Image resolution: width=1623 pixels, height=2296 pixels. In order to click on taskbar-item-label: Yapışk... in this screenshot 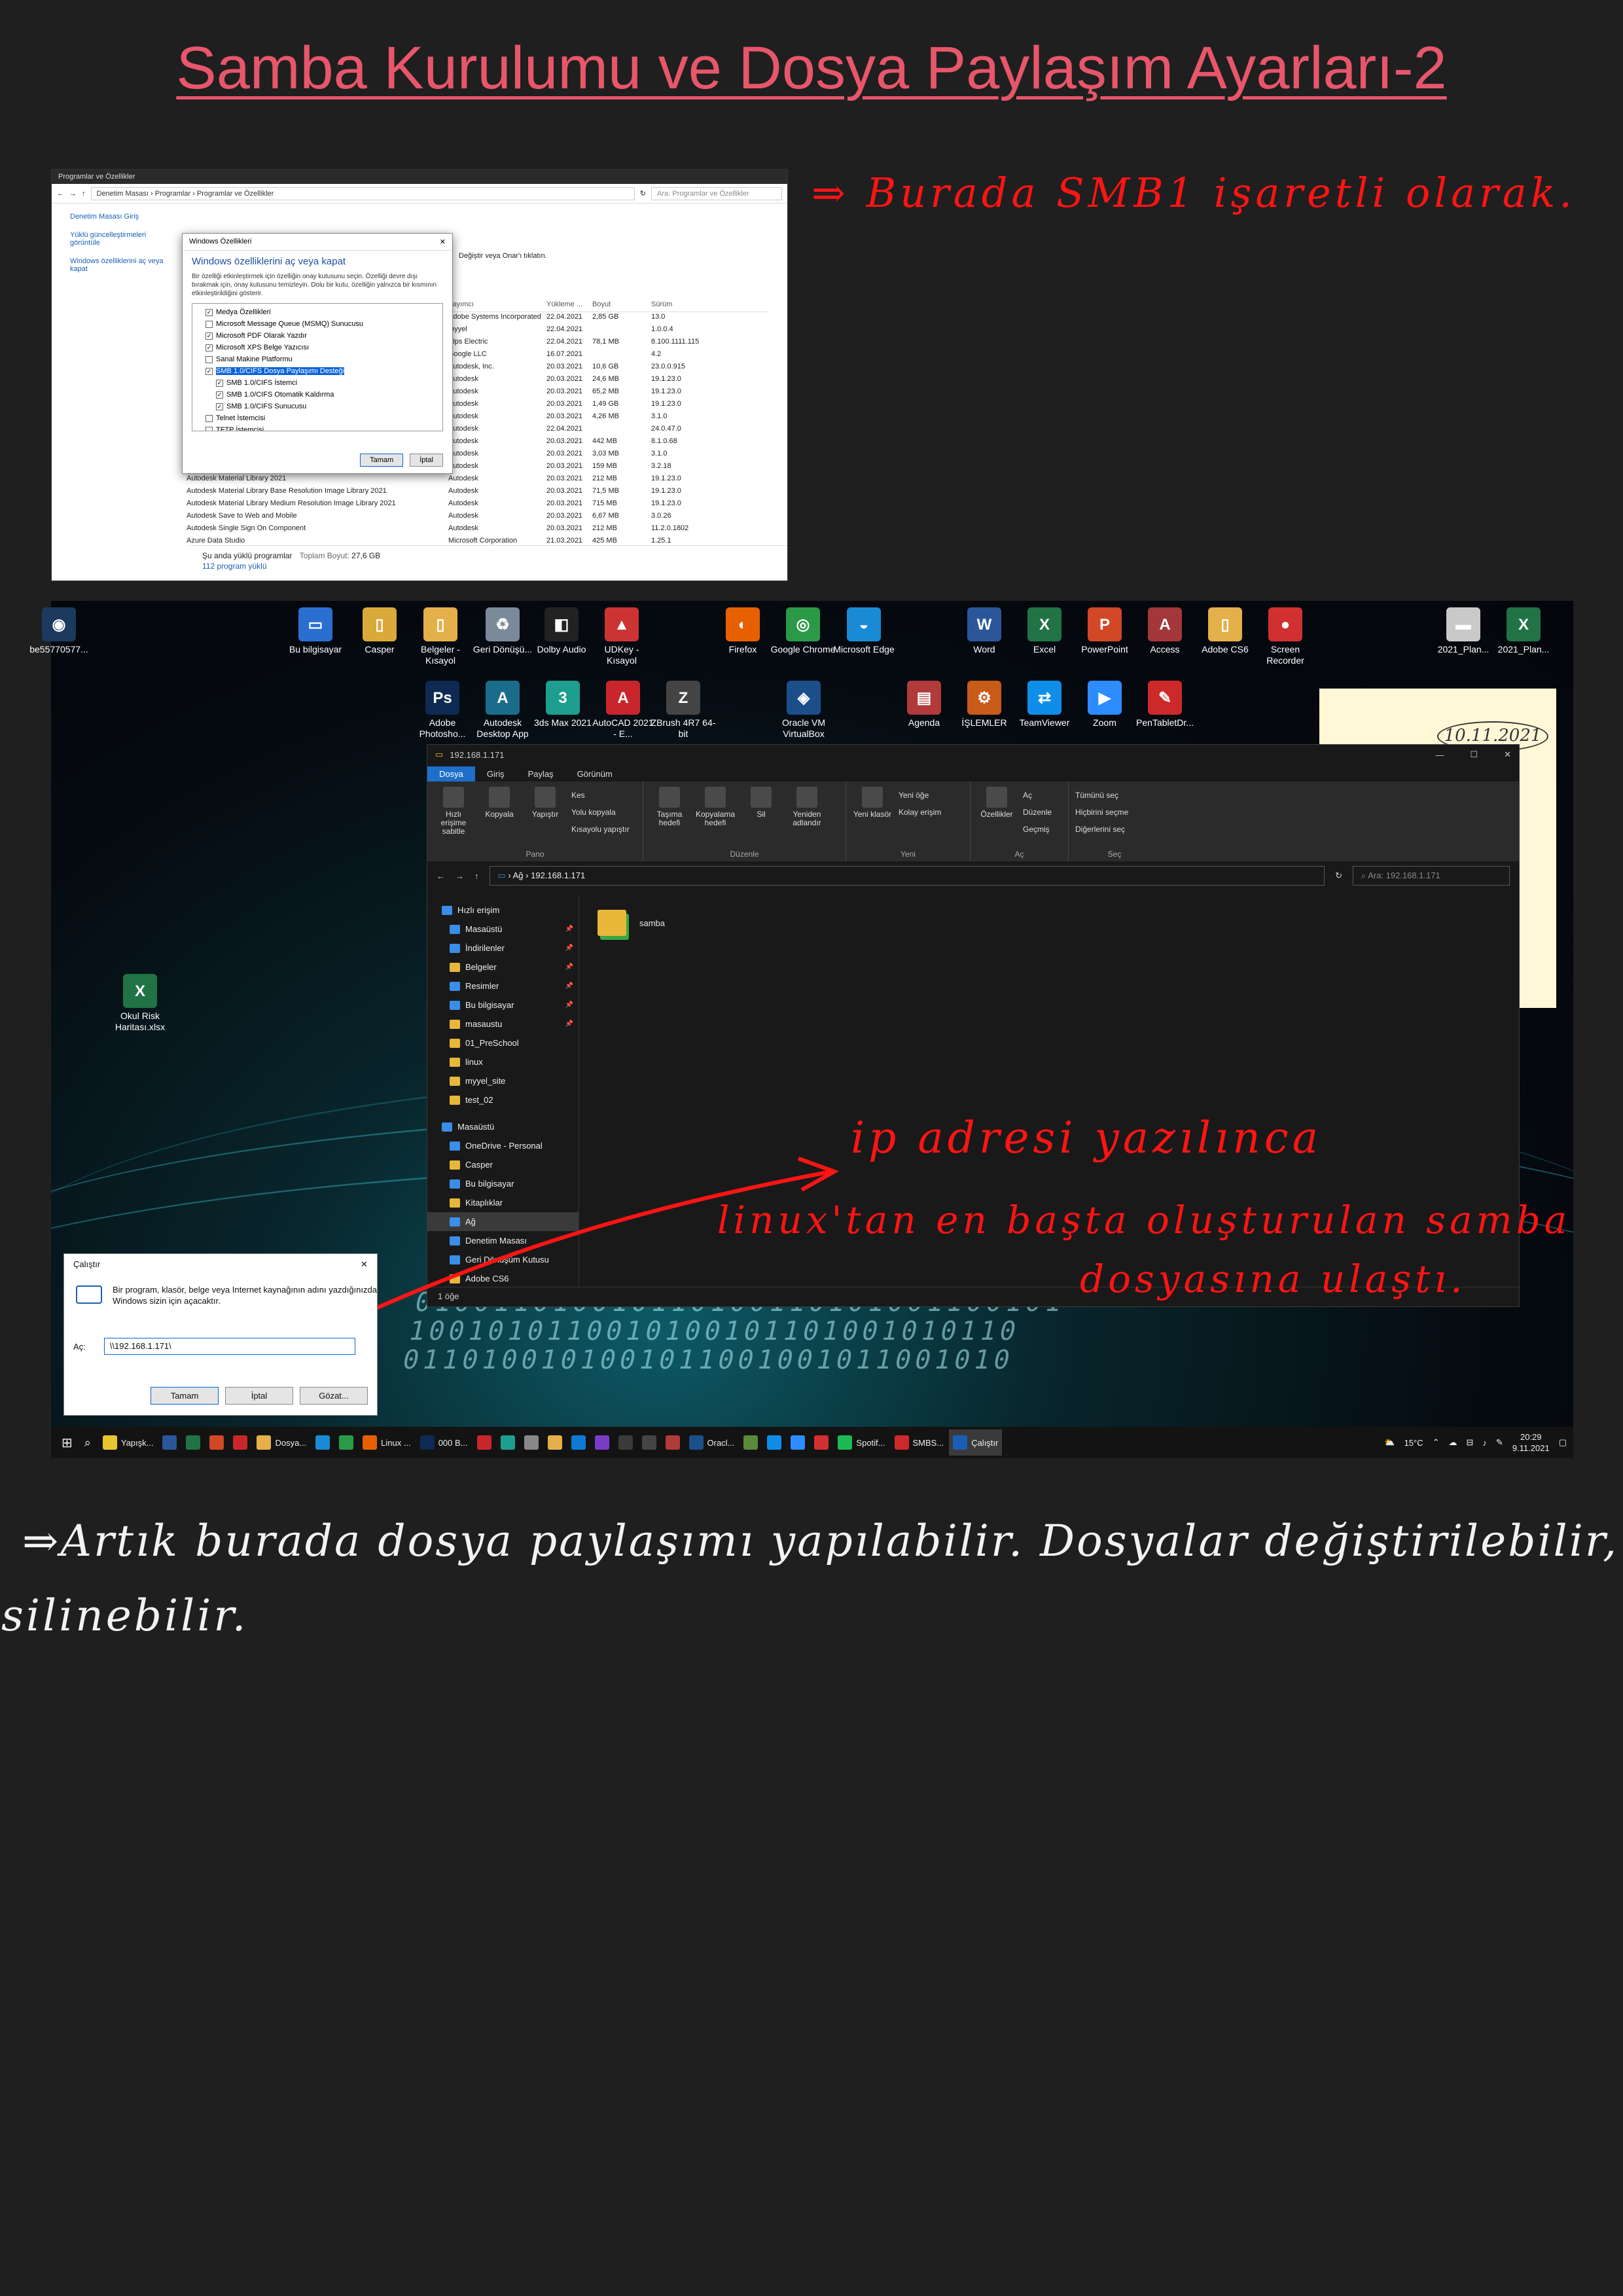, I will do `click(137, 1442)`.